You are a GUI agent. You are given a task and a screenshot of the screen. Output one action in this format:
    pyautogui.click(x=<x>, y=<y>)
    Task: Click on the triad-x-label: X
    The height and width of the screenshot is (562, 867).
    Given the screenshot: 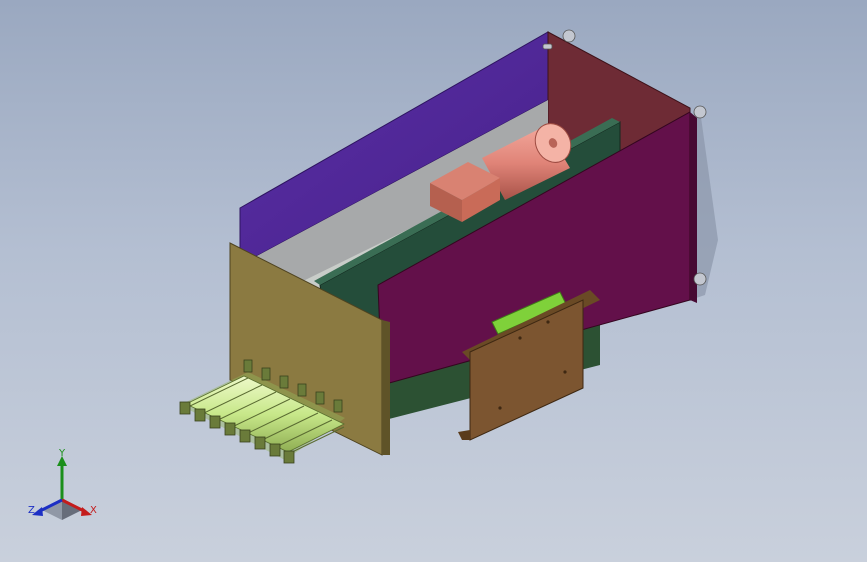 What is the action you would take?
    pyautogui.click(x=93, y=510)
    